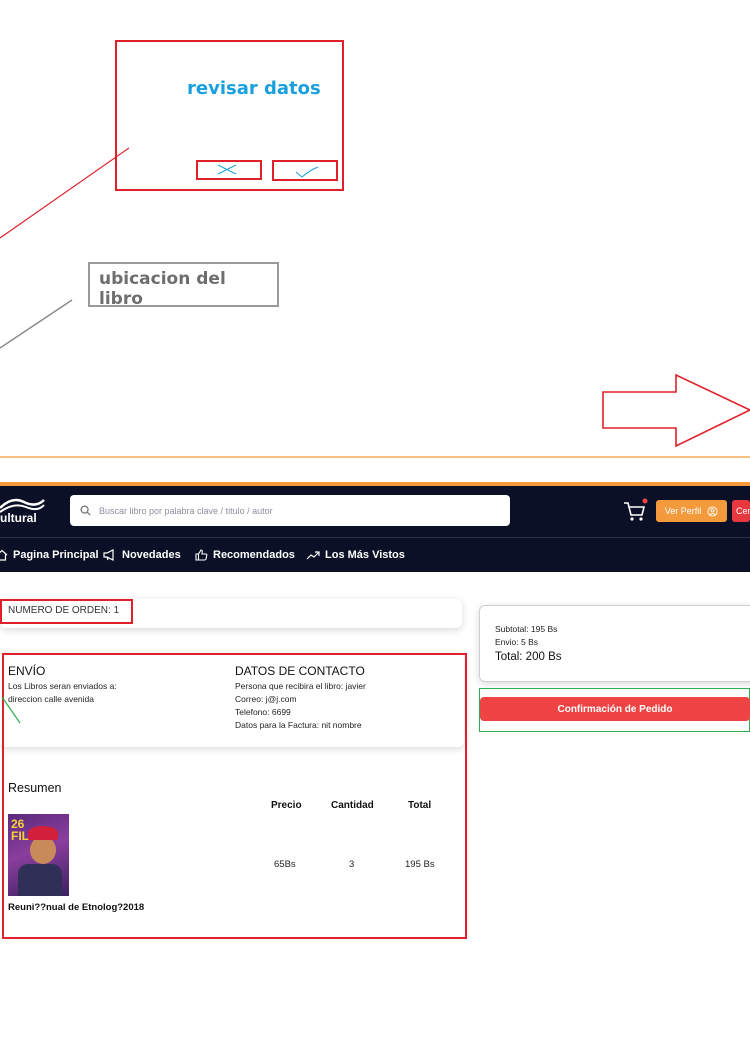 Image resolution: width=750 pixels, height=1050 pixels. I want to click on search-icon, so click(85, 510).